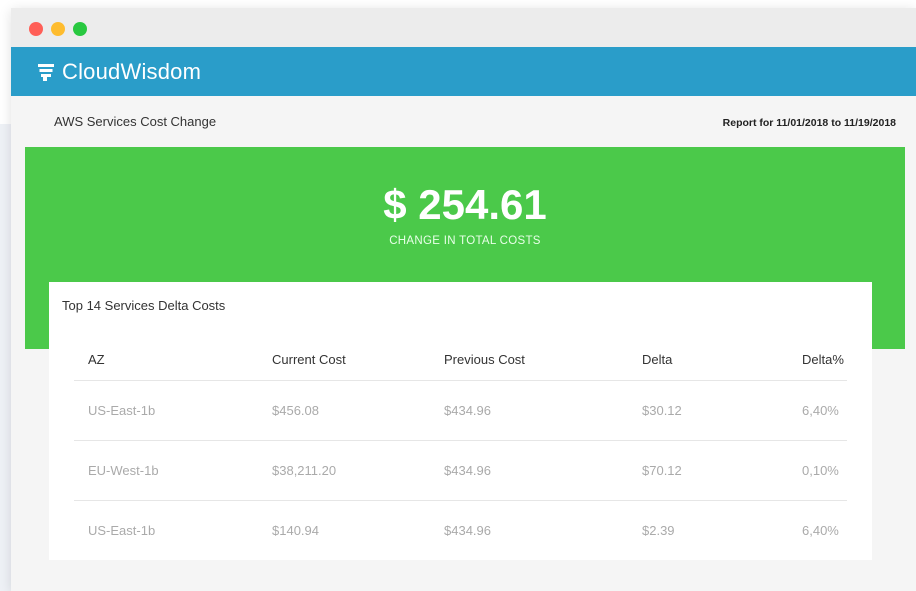 The image size is (916, 591). What do you see at coordinates (817, 359) in the screenshot?
I see `column-header-delta-percent: Delta%` at bounding box center [817, 359].